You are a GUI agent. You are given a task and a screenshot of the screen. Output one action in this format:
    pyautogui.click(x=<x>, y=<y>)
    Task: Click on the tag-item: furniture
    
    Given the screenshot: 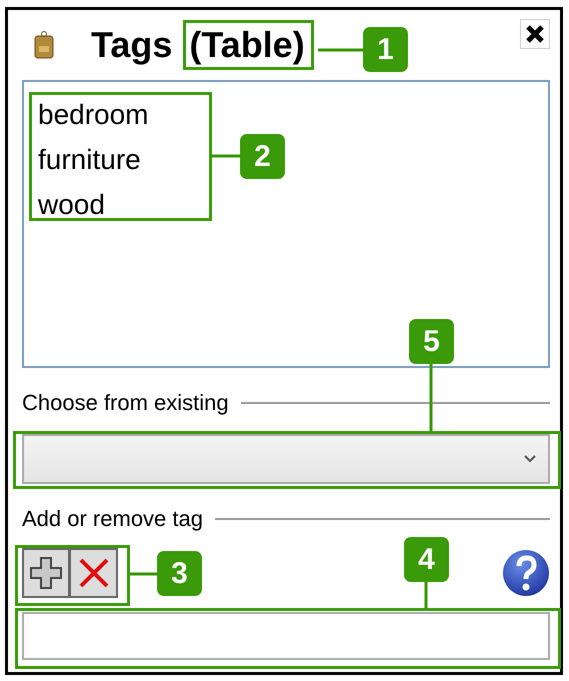 What is the action you would take?
    pyautogui.click(x=89, y=159)
    